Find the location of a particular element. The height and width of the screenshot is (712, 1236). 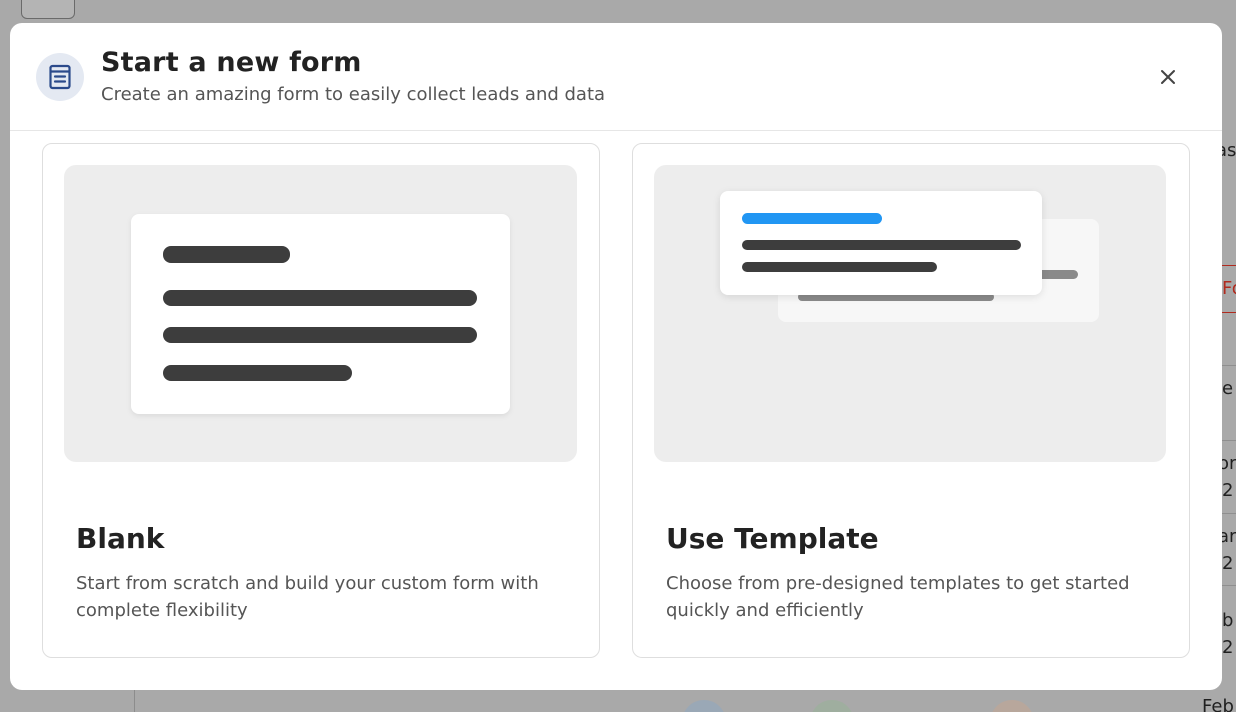

close-icon is located at coordinates (1168, 77).